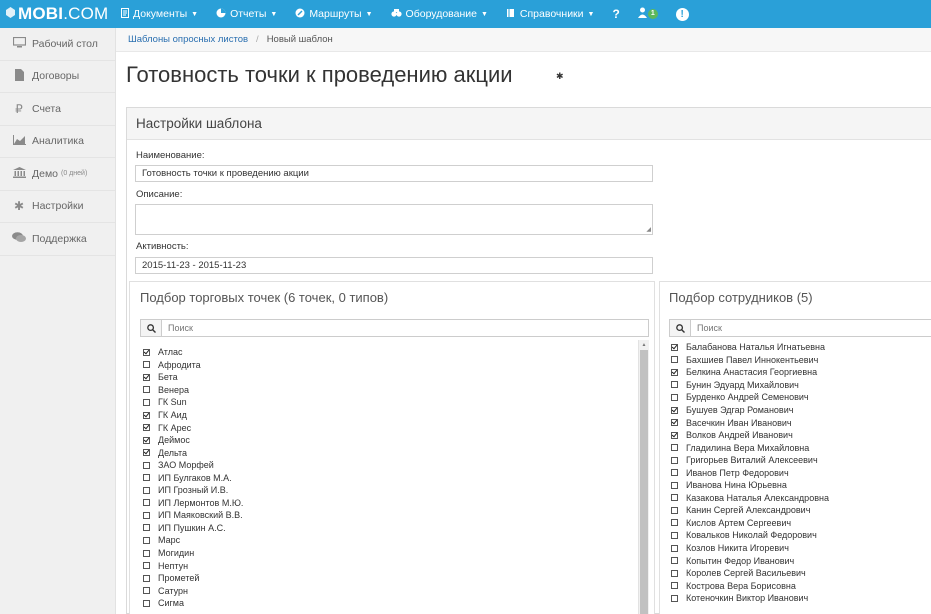 The width and height of the screenshot is (931, 614). Describe the element at coordinates (388, 377) in the screenshot. I see `list-item: Бета` at that location.